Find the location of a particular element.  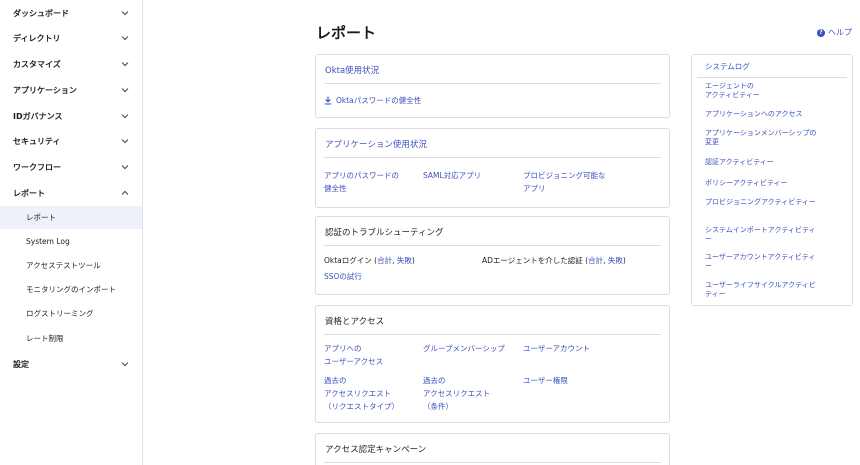

system-log-link: システムログ is located at coordinates (727, 66).